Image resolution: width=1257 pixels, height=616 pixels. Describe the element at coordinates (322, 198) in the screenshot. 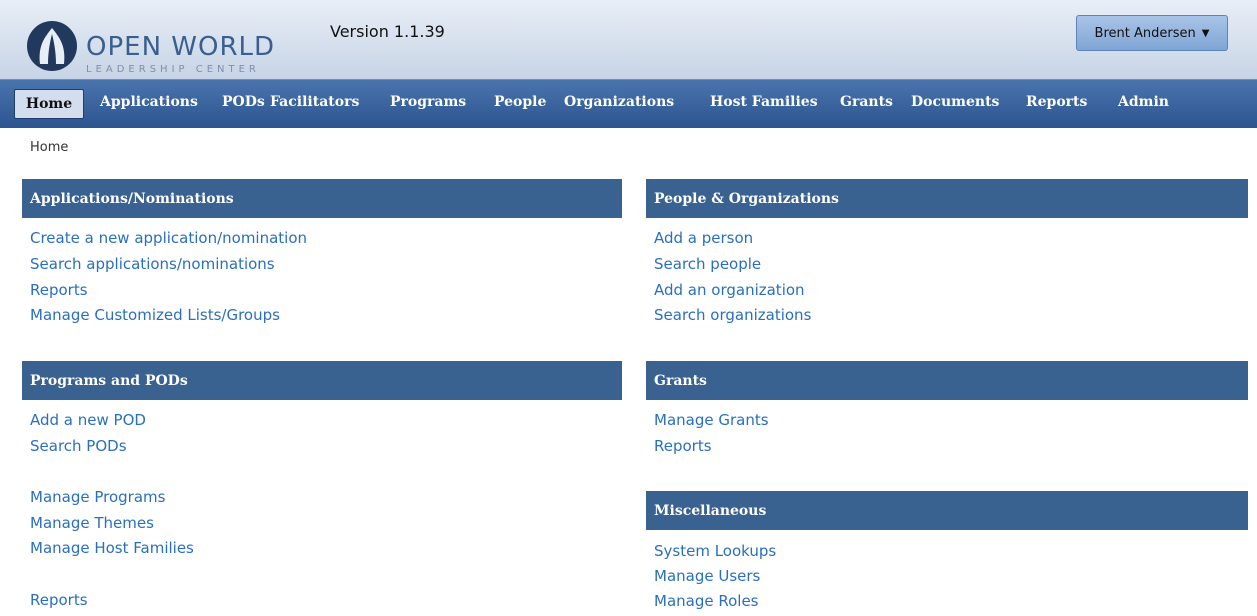

I see `applications-section-header: Applications/Nominations` at that location.